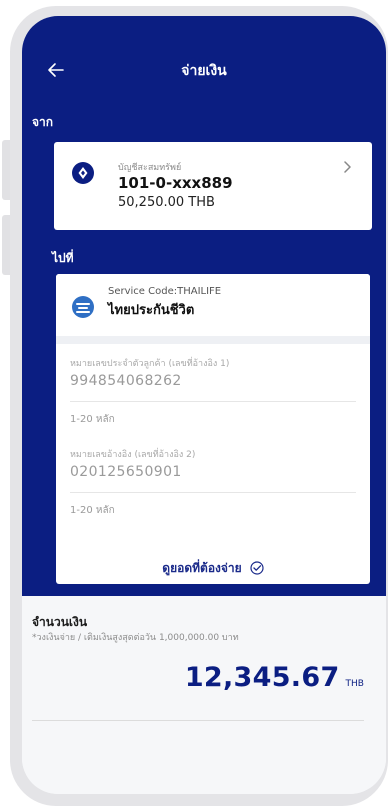 The height and width of the screenshot is (808, 388). I want to click on account-balance: 50,250.00 THB, so click(166, 202).